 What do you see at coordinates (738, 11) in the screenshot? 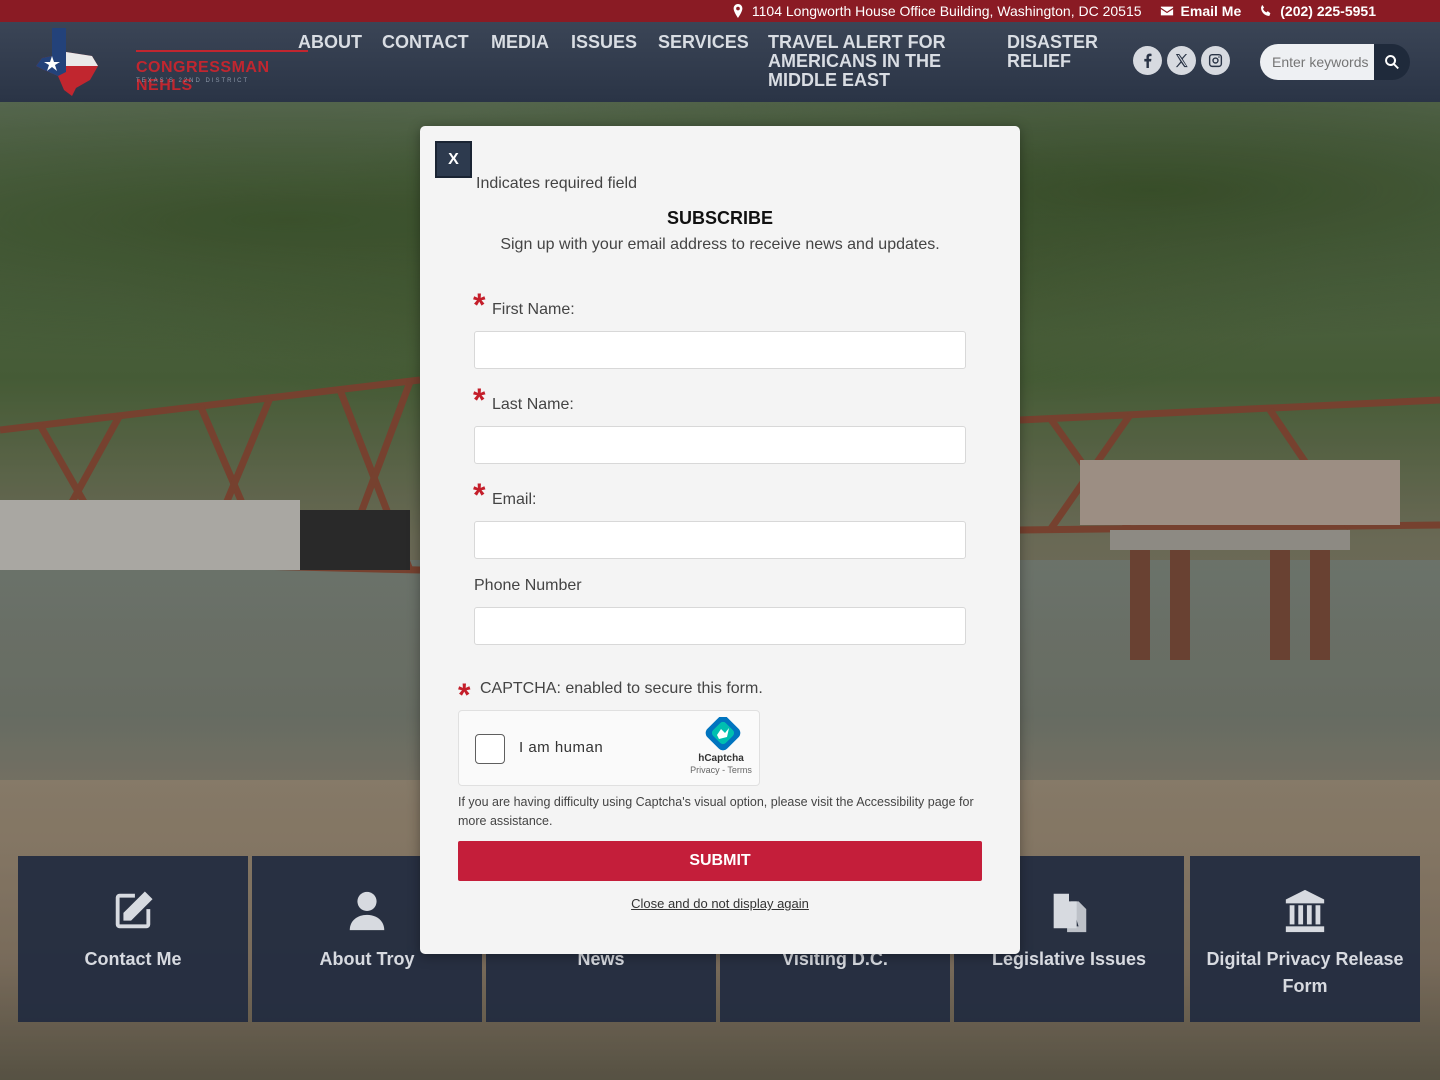
I see `map-pin-icon` at bounding box center [738, 11].